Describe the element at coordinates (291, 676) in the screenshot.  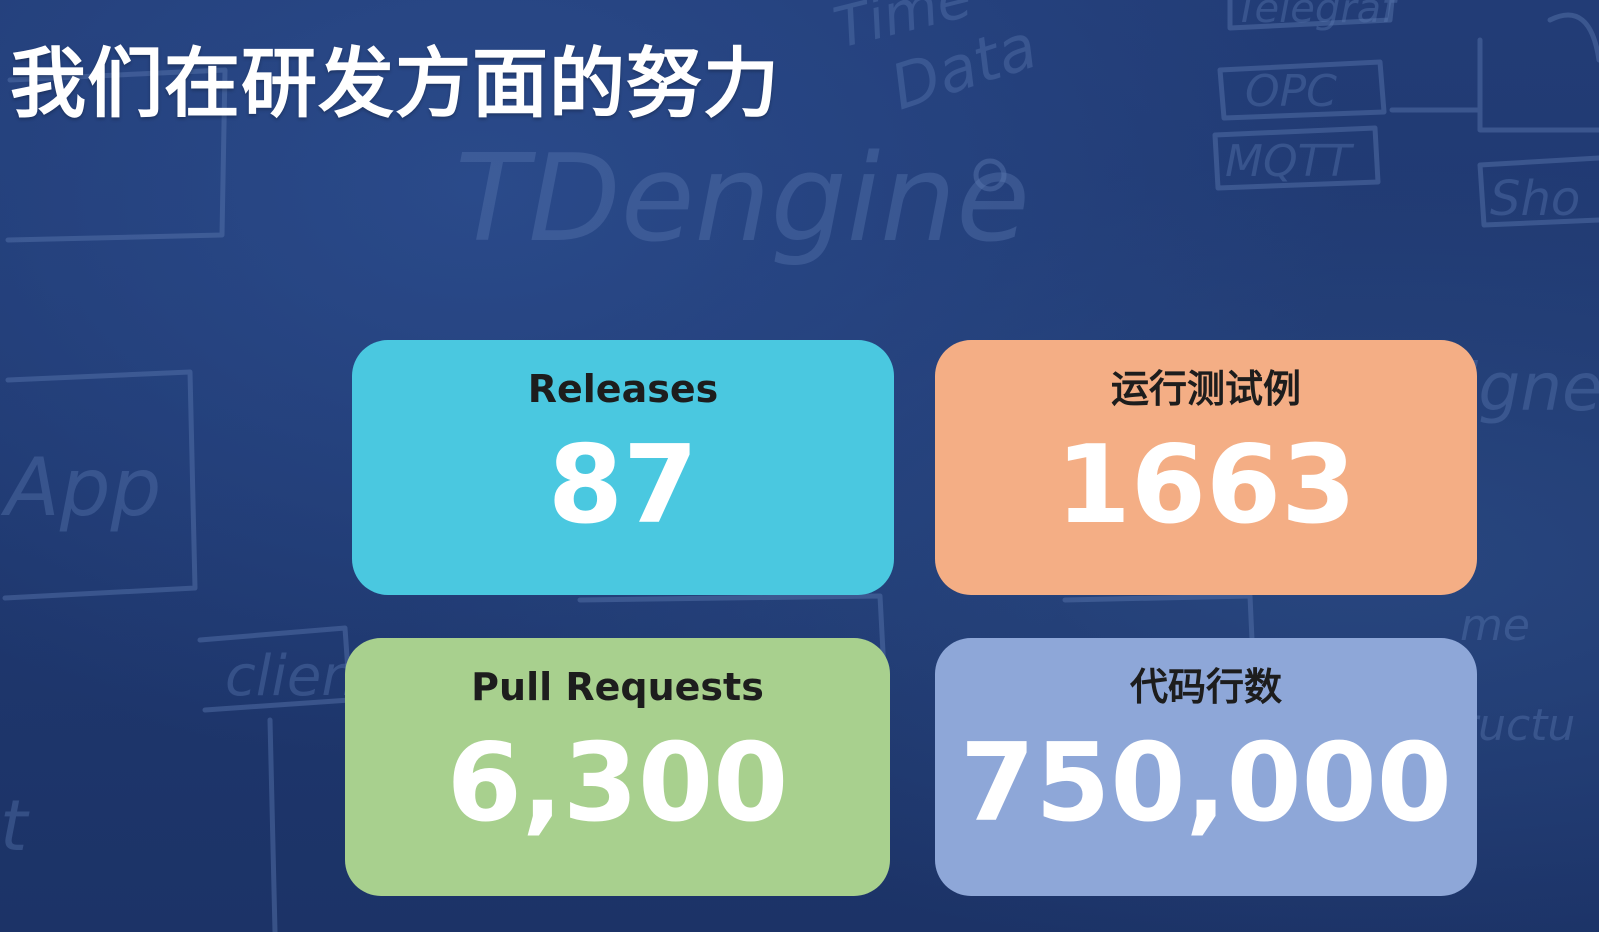
I see `sketch-text-client: clien` at that location.